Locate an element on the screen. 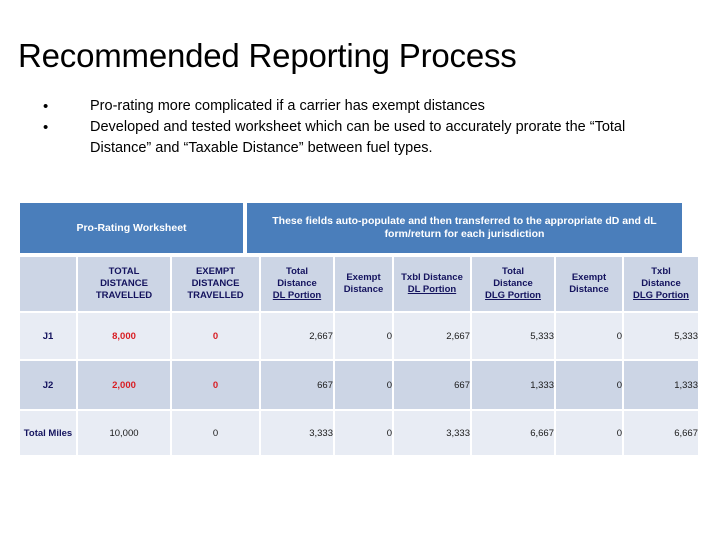 The image size is (720, 540). cell-total-distance-dlg: 1,333 is located at coordinates (513, 385).